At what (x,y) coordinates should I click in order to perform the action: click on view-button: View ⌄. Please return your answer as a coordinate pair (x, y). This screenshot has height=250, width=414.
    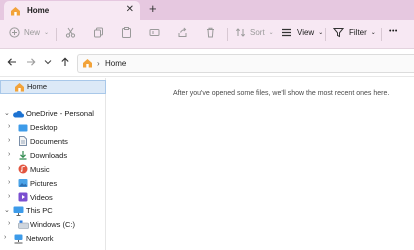
    Looking at the image, I should click on (302, 32).